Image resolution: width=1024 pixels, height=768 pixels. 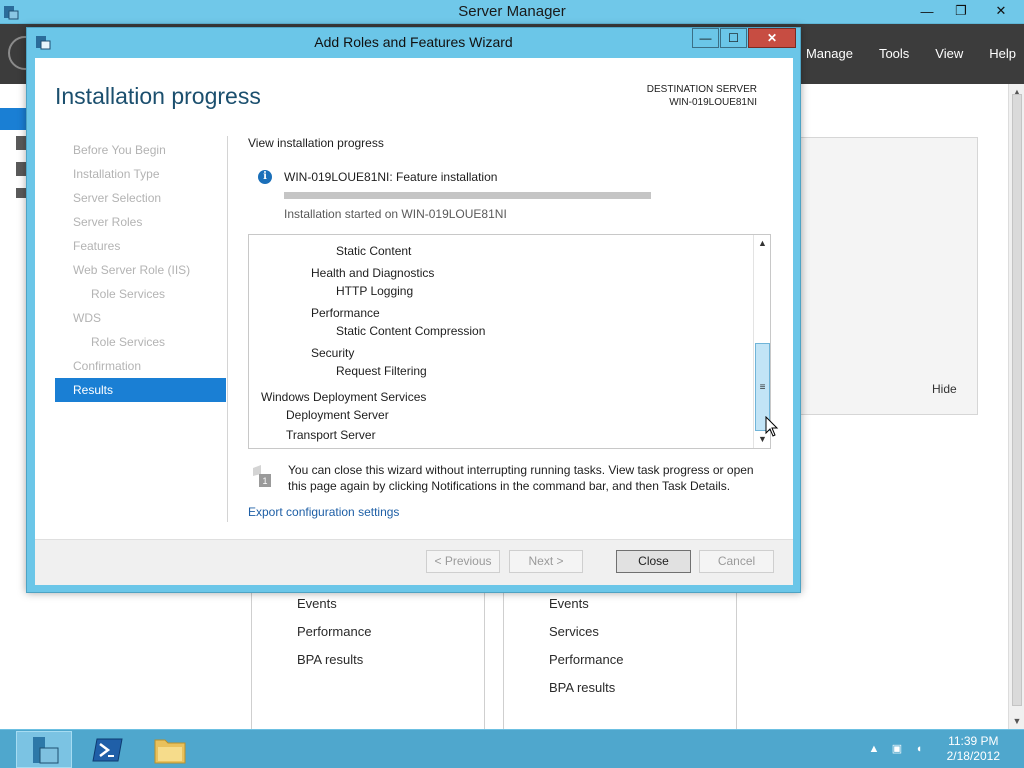 What do you see at coordinates (381, 371) in the screenshot?
I see `result-item: Request Filtering` at bounding box center [381, 371].